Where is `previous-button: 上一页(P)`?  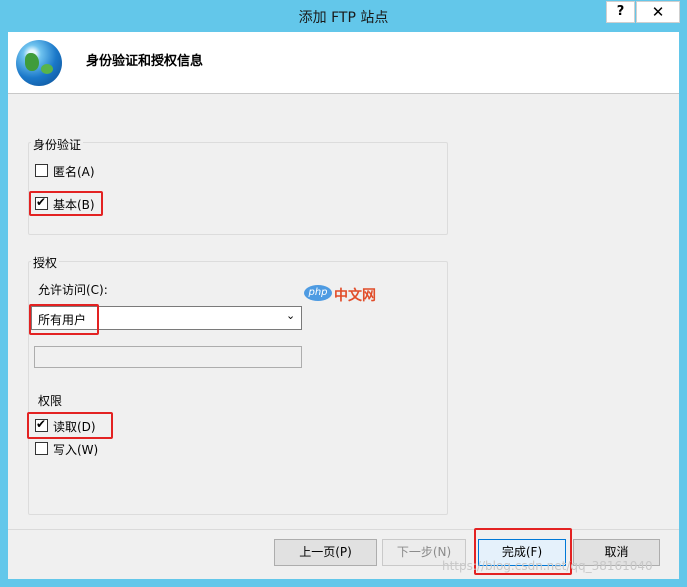
previous-button: 上一页(P) is located at coordinates (325, 552).